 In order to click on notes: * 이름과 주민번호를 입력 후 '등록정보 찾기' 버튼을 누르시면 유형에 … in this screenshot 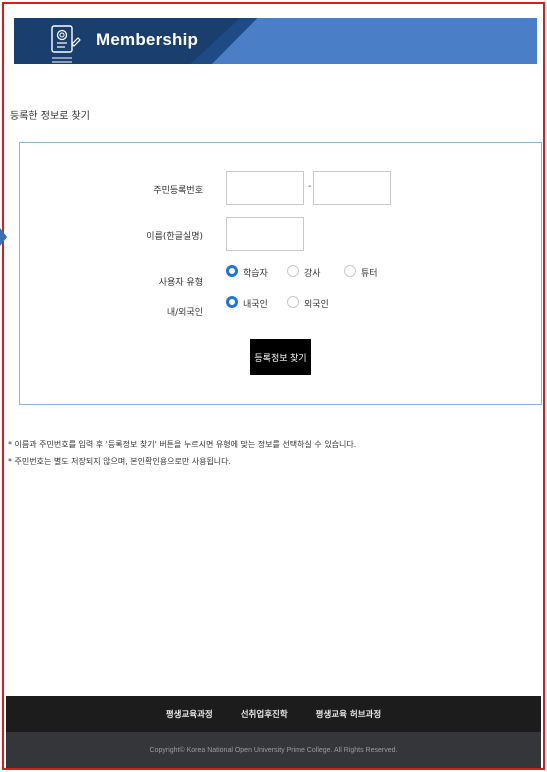, I will do `click(182, 453)`.